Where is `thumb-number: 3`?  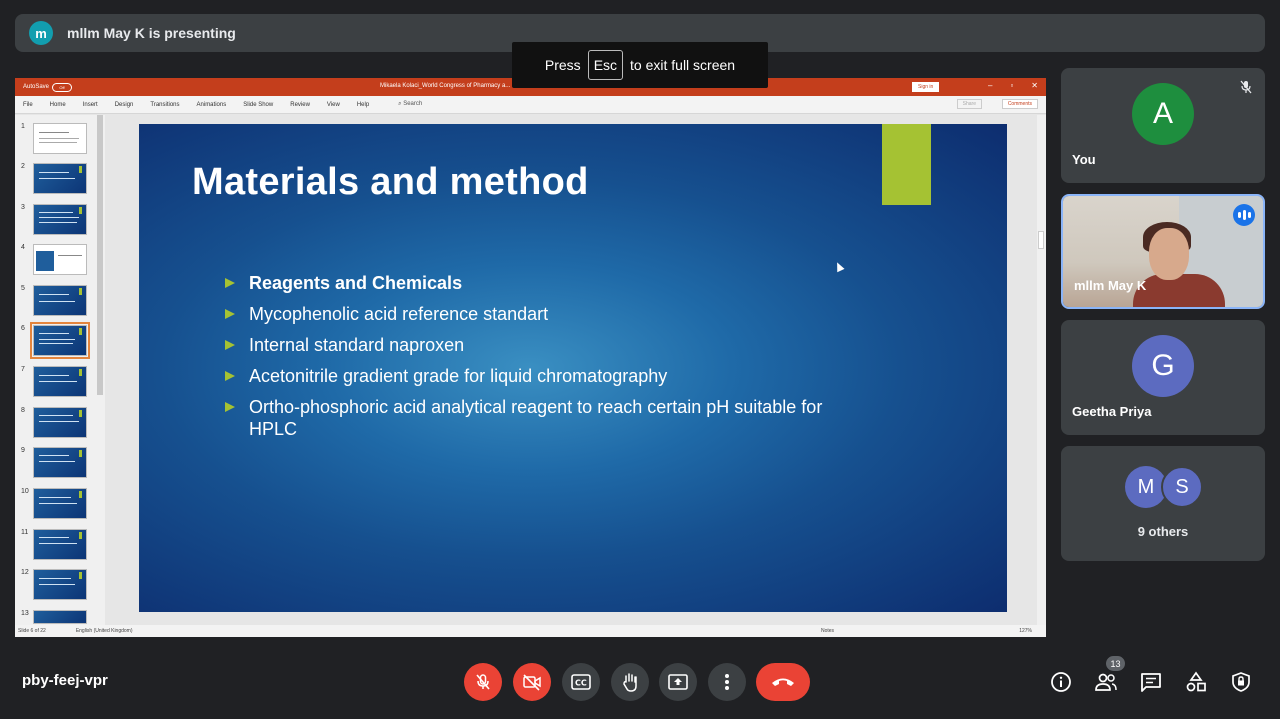
thumb-number: 3 is located at coordinates (23, 207).